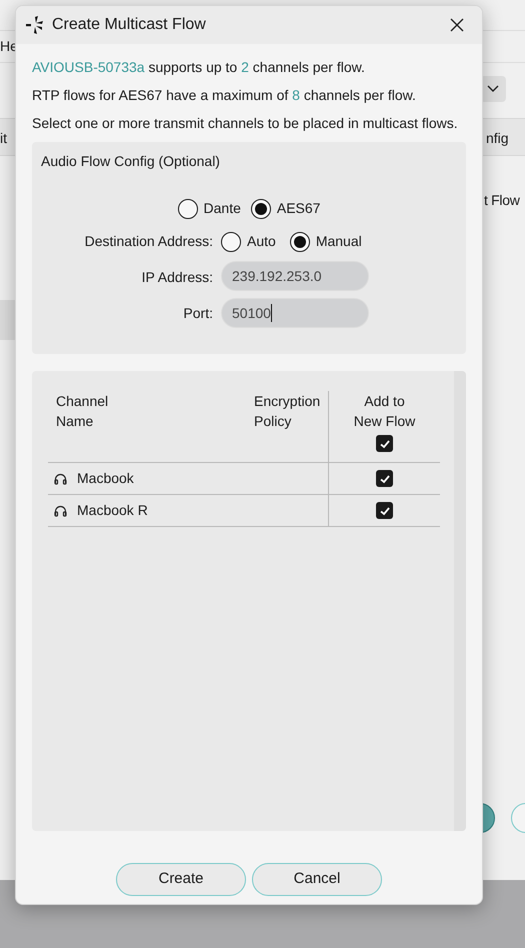  What do you see at coordinates (181, 879) in the screenshot?
I see `dialog-button: Create` at bounding box center [181, 879].